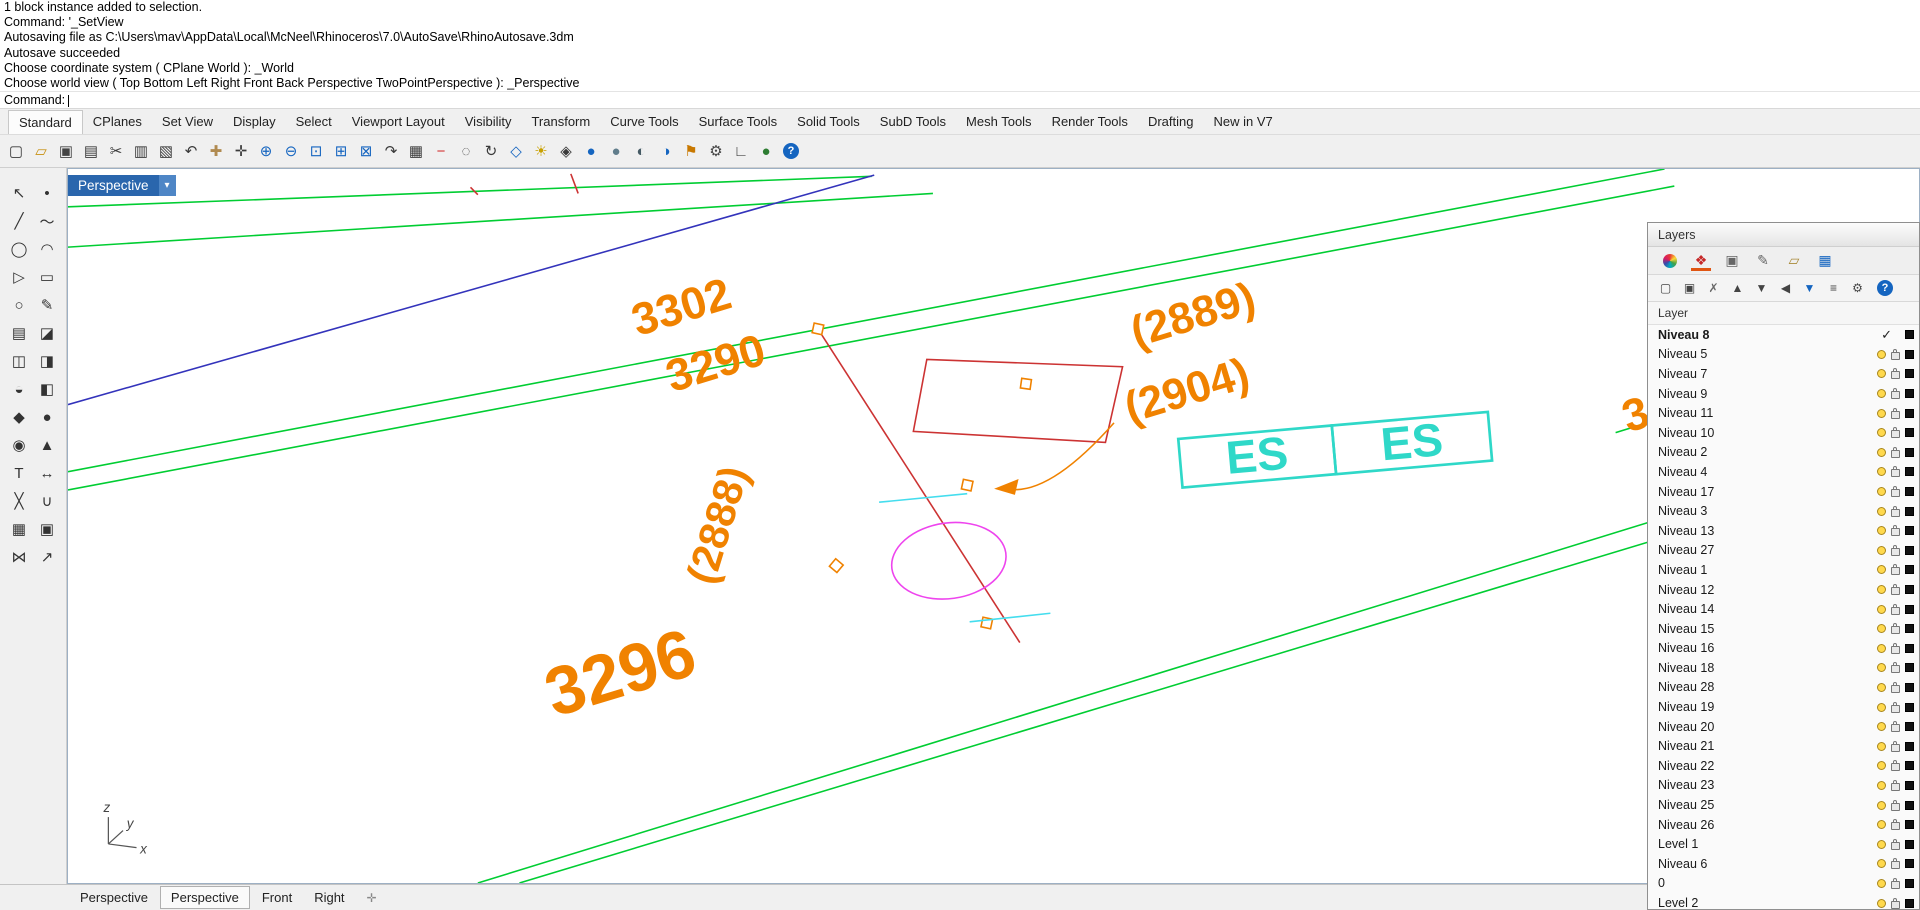  What do you see at coordinates (1885, 288) in the screenshot?
I see `panel-help-icon: ?` at bounding box center [1885, 288].